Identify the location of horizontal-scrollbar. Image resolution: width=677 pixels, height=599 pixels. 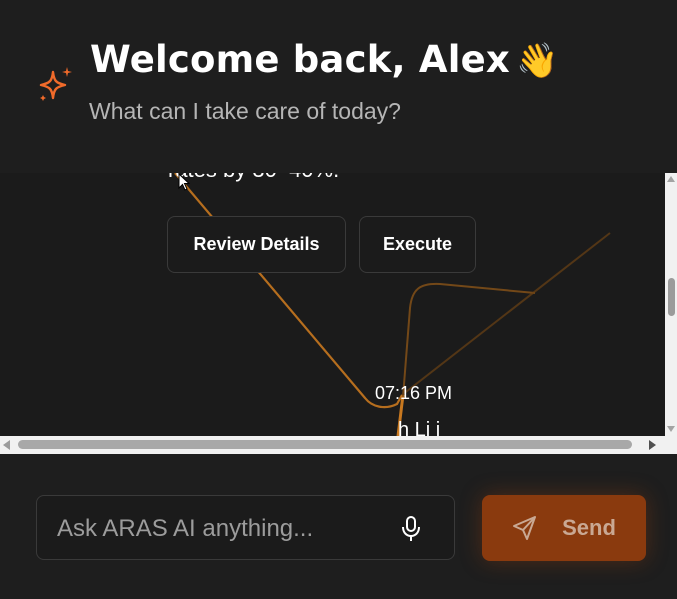
(338, 445).